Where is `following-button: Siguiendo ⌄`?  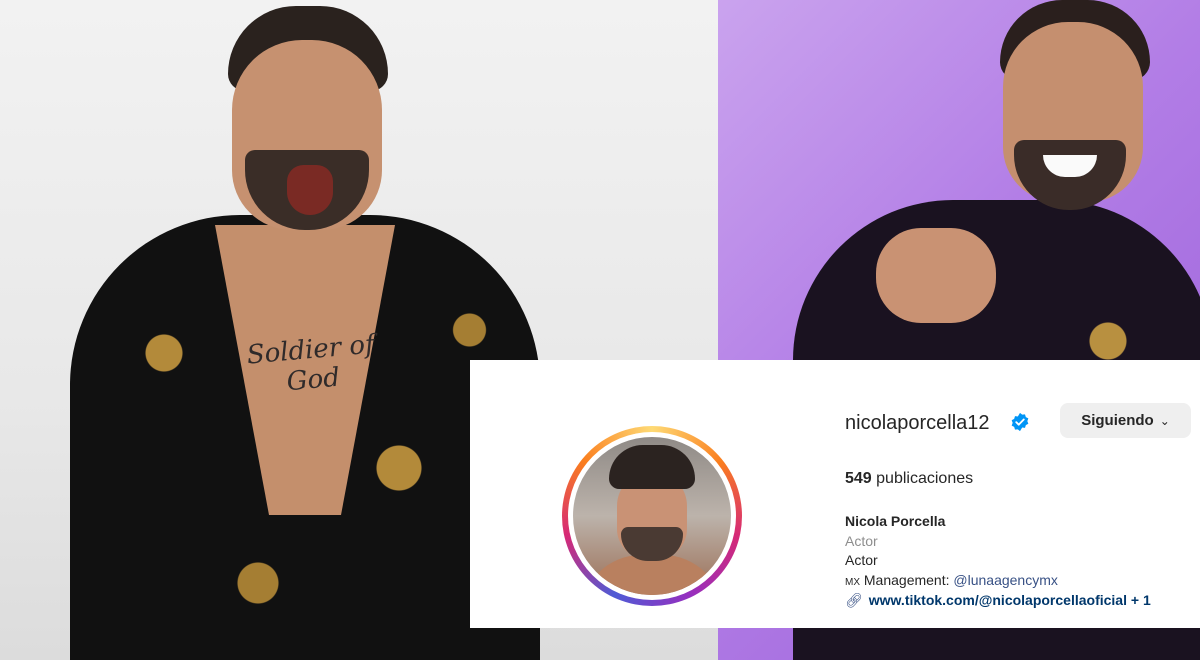
following-button: Siguiendo ⌄ is located at coordinates (1125, 420).